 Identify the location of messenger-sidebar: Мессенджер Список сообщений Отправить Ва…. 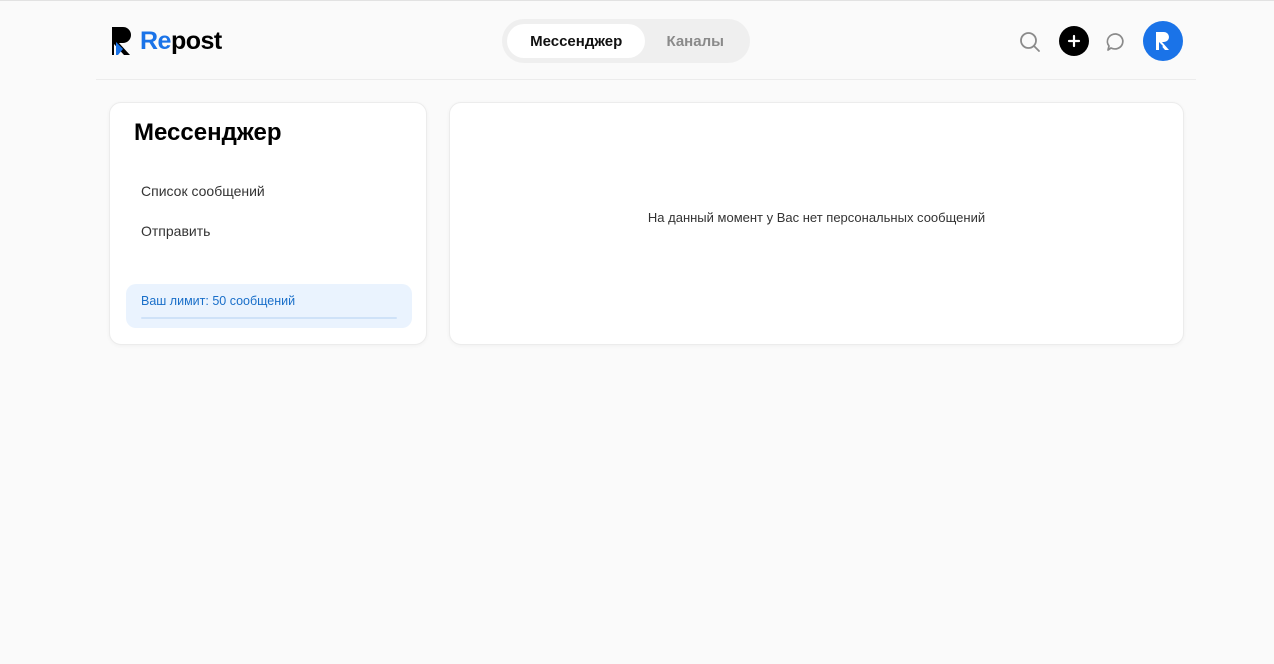
(268, 223).